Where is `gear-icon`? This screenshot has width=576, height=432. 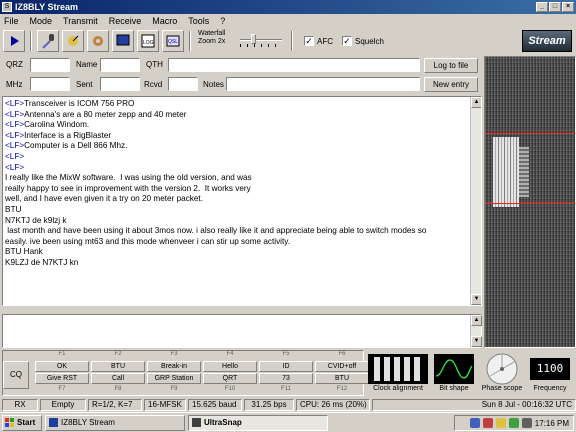
gear-icon is located at coordinates (98, 41).